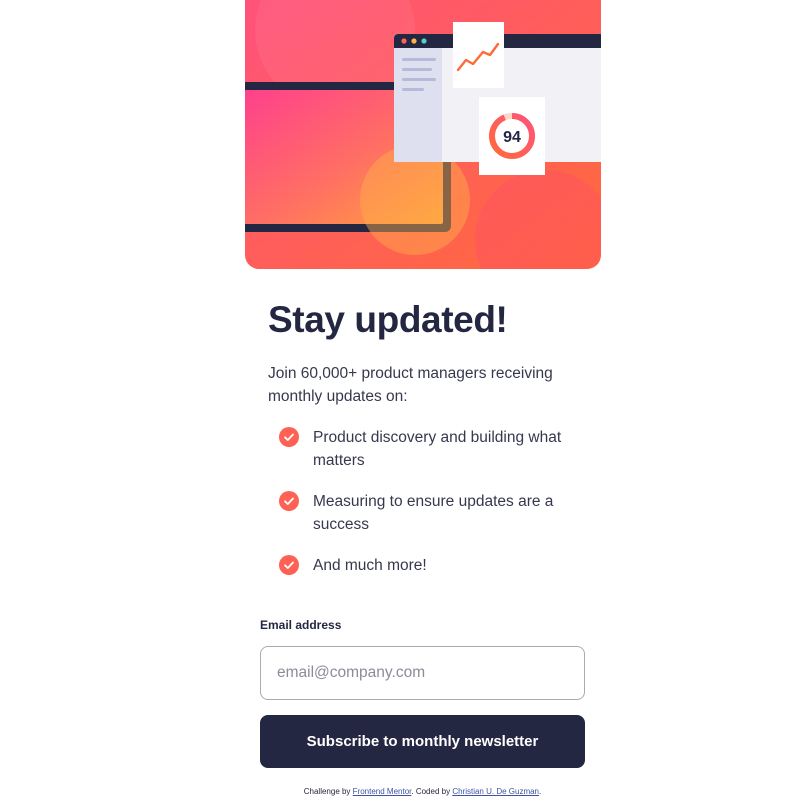 This screenshot has width=800, height=800. What do you see at coordinates (301, 625) in the screenshot?
I see `email-label: Email address` at bounding box center [301, 625].